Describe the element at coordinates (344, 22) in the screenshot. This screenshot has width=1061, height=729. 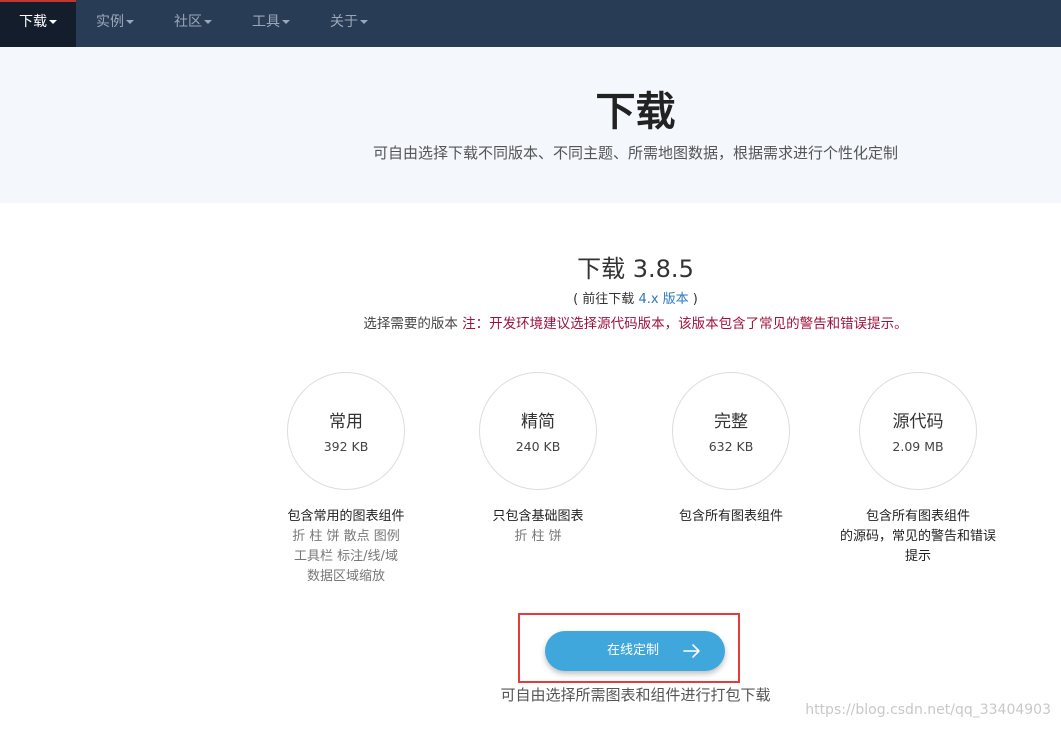
I see `nav-item-label: 关于` at that location.